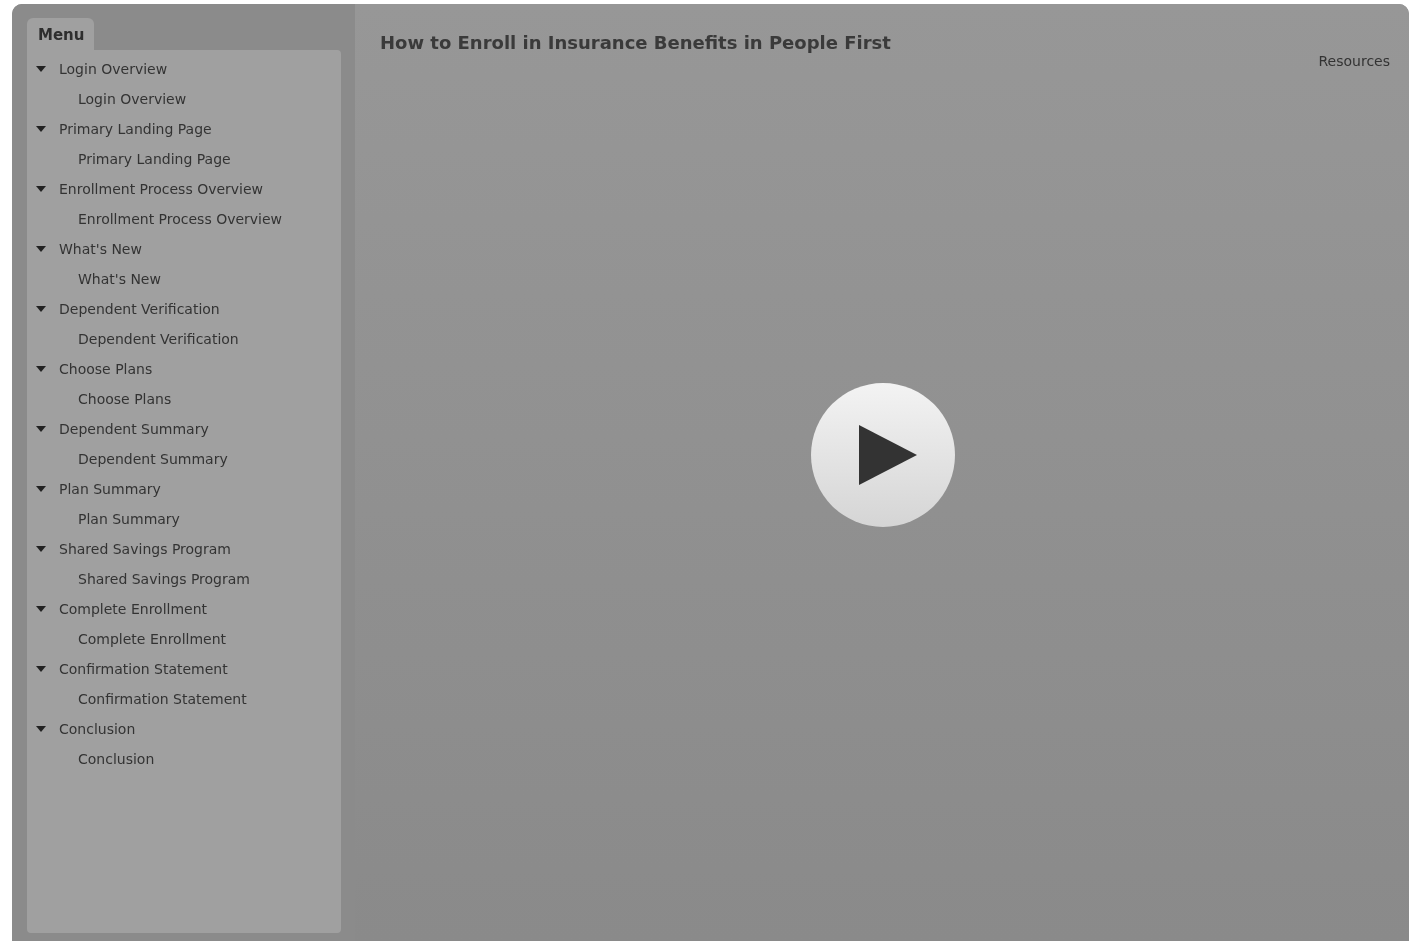 This screenshot has height=941, width=1409. What do you see at coordinates (143, 669) in the screenshot?
I see `menu-section: Confirmation Statement` at bounding box center [143, 669].